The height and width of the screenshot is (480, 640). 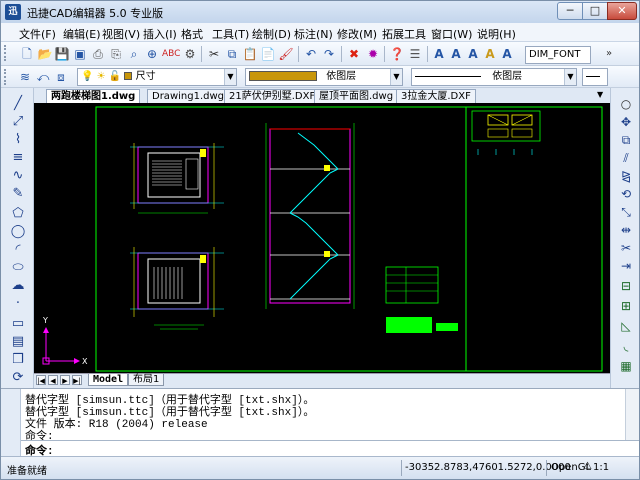 What do you see at coordinates (18, 324) in the screenshot?
I see `rectangle-icon: ▭` at bounding box center [18, 324].